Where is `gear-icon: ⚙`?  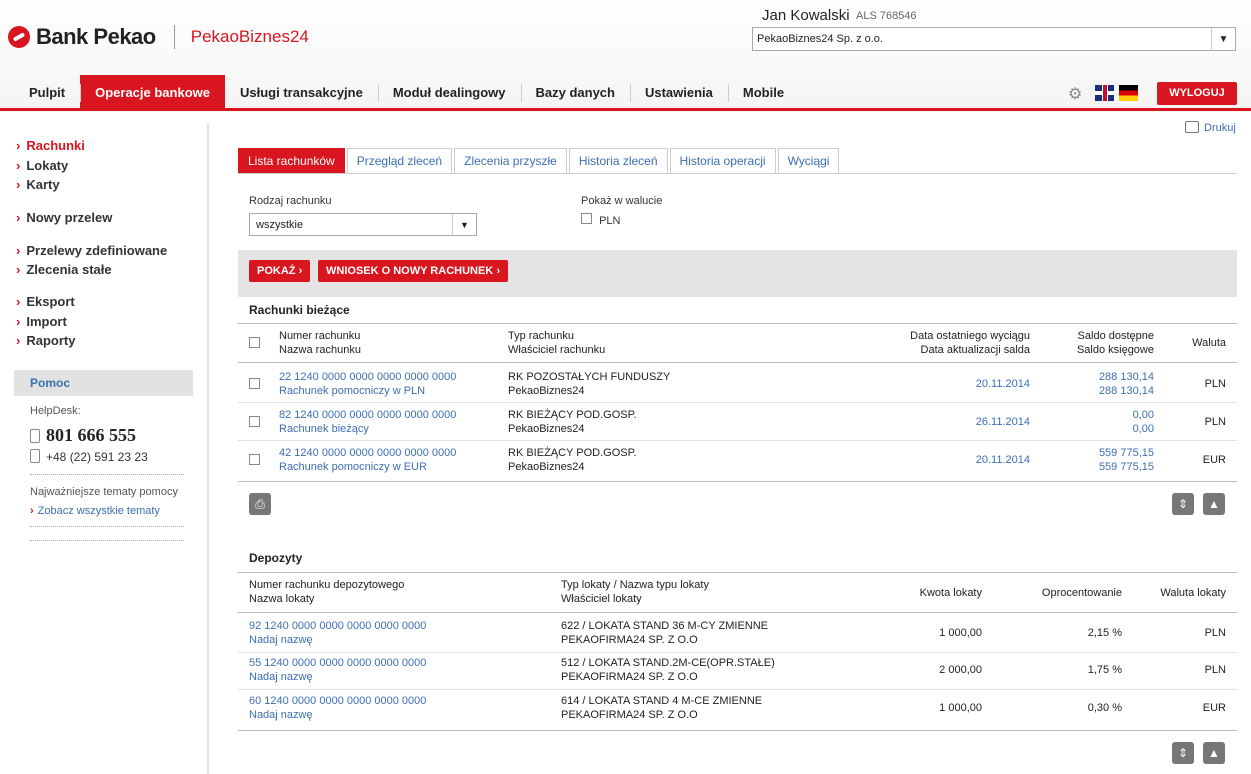
gear-icon: ⚙ is located at coordinates (1077, 93).